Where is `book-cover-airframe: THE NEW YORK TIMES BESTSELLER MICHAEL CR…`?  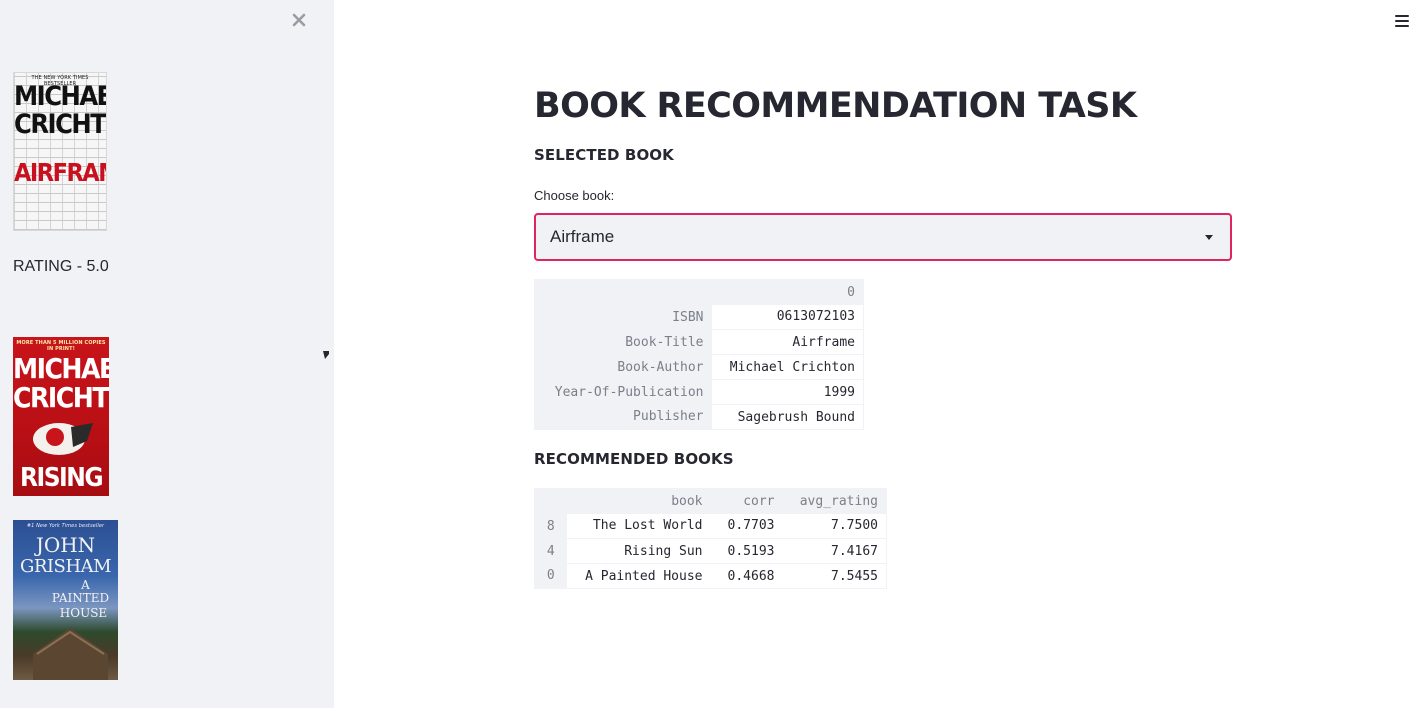 book-cover-airframe: THE NEW YORK TIMES BESTSELLER MICHAEL CR… is located at coordinates (60, 151).